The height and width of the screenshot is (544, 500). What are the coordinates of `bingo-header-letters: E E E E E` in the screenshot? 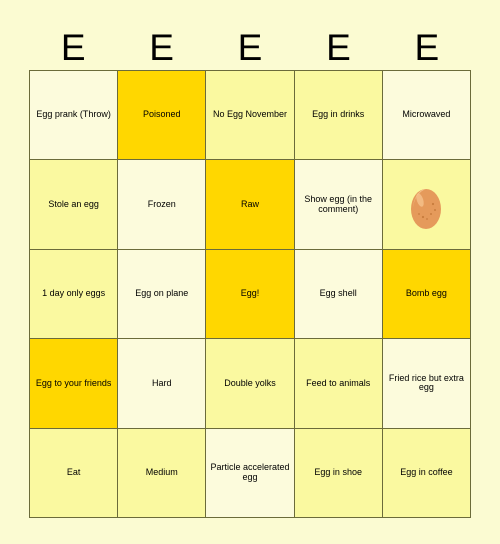 It's located at (250, 47).